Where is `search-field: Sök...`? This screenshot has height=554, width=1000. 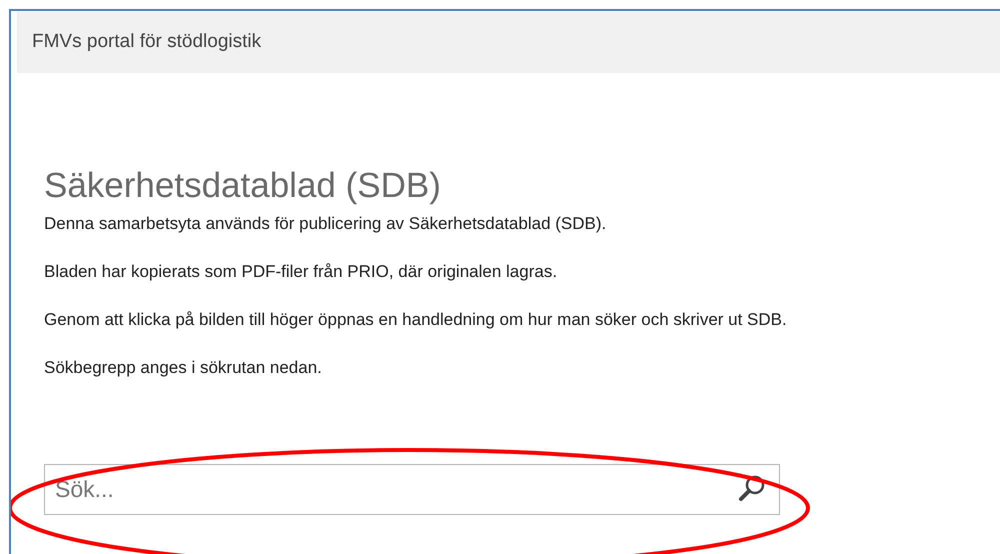
search-field: Sök... is located at coordinates (412, 489).